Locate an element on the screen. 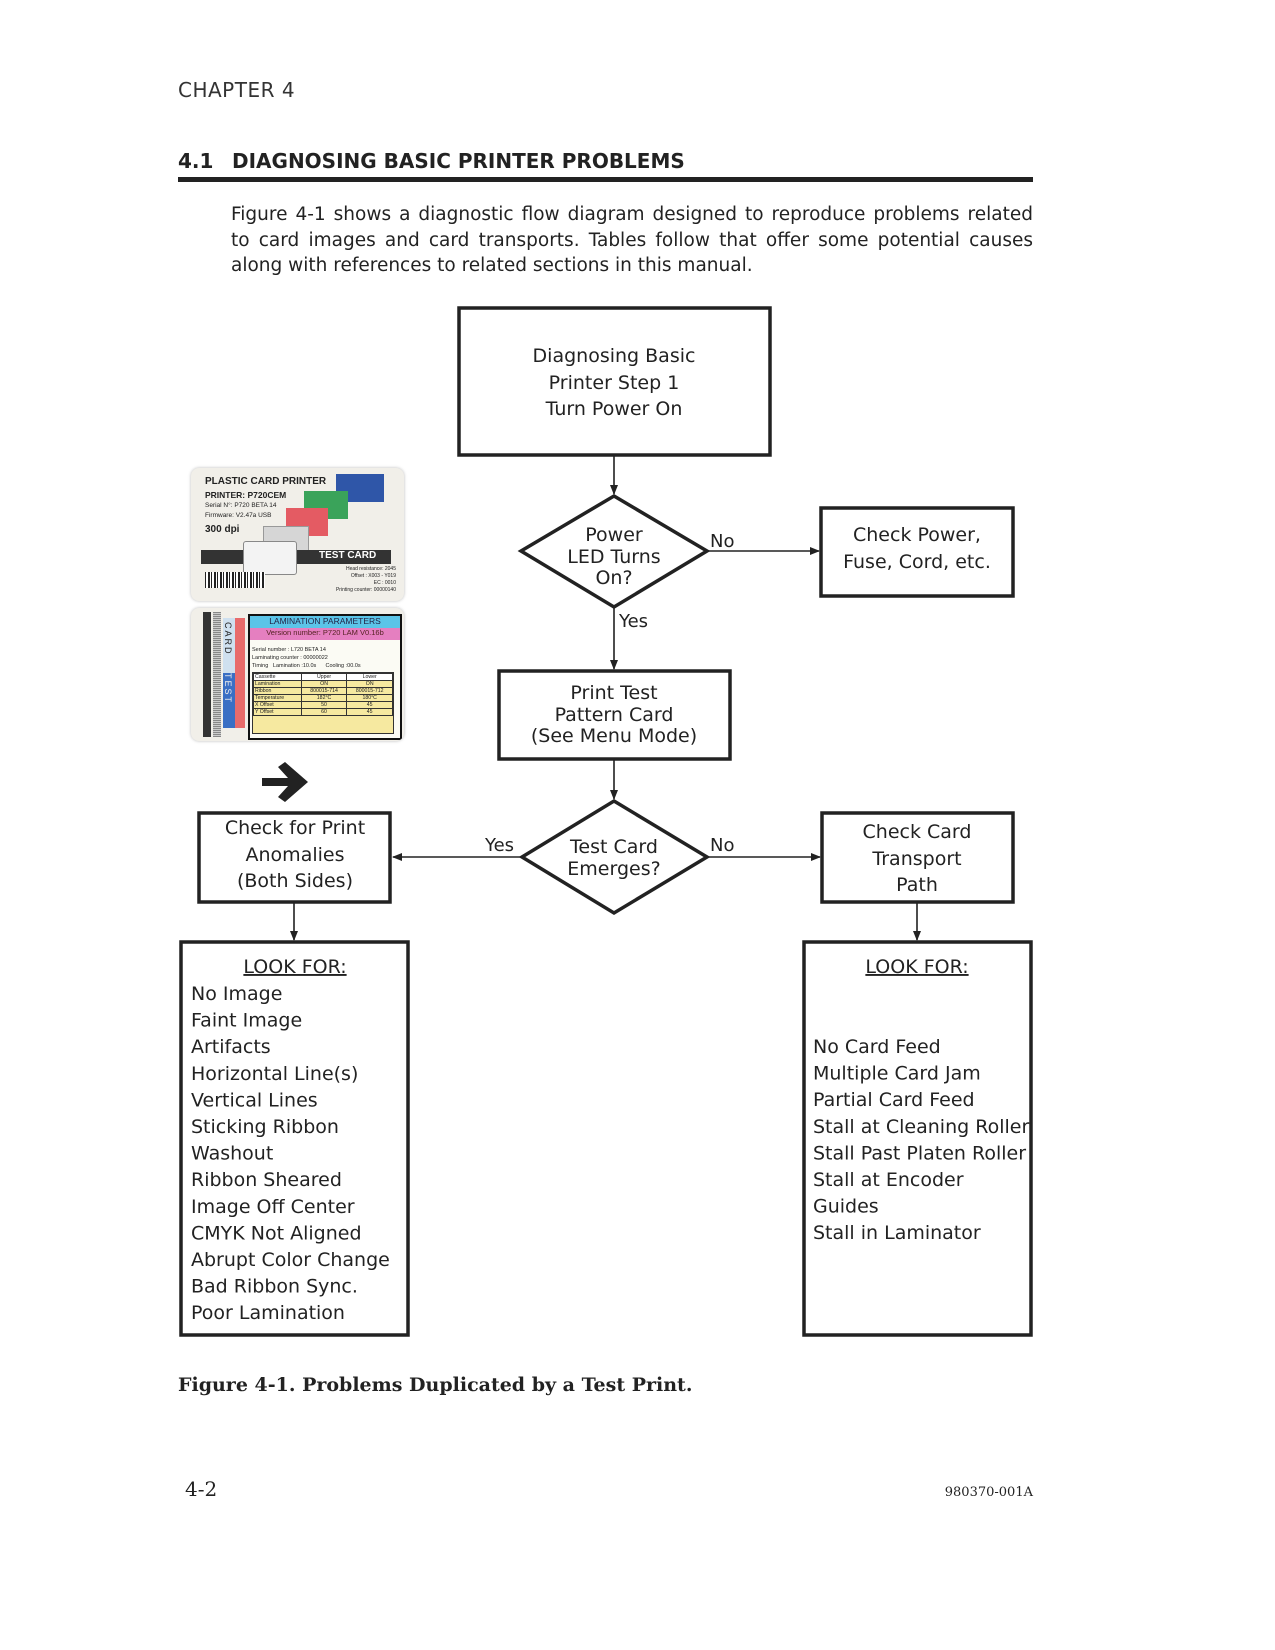 This screenshot has width=1275, height=1650. decision1-line: Power is located at coordinates (614, 535).